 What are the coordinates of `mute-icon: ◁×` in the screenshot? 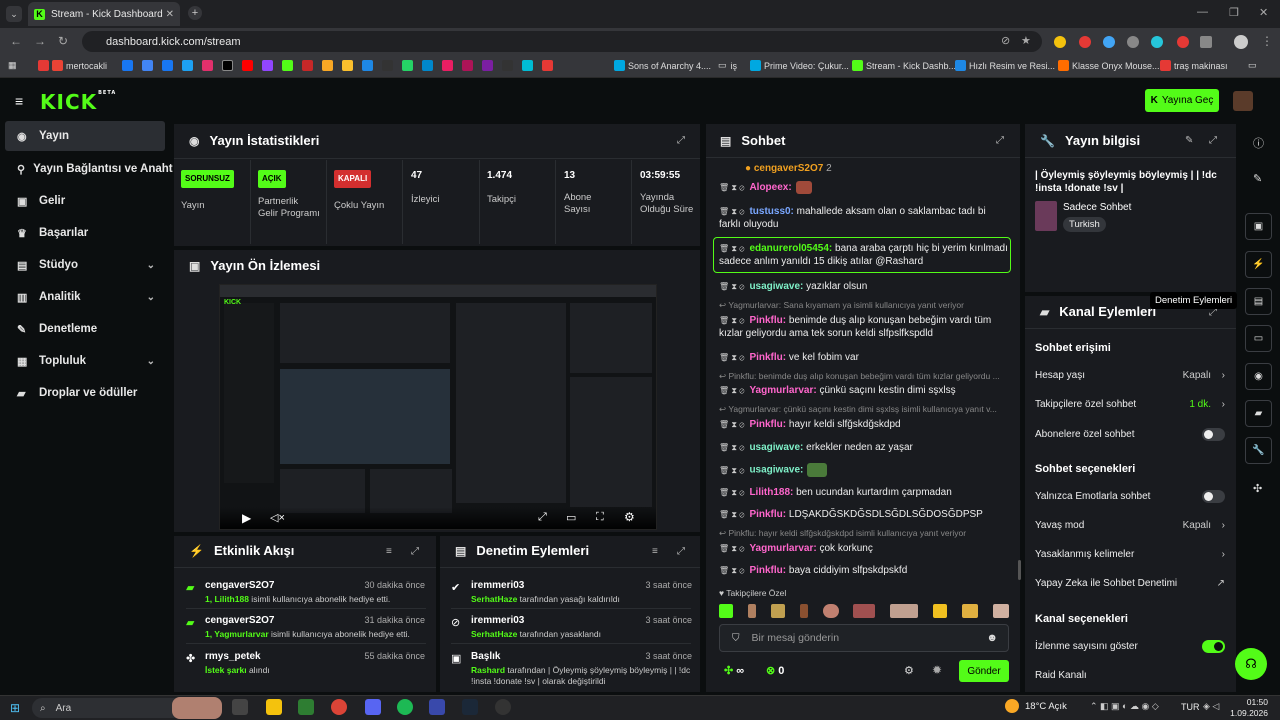 It's located at (277, 517).